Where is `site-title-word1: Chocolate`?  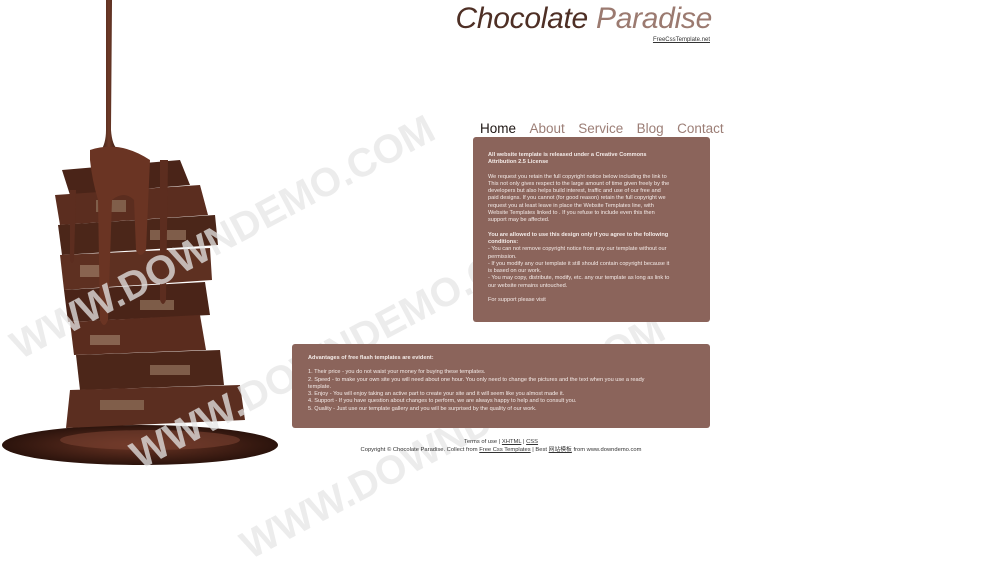 site-title-word1: Chocolate is located at coordinates (522, 18).